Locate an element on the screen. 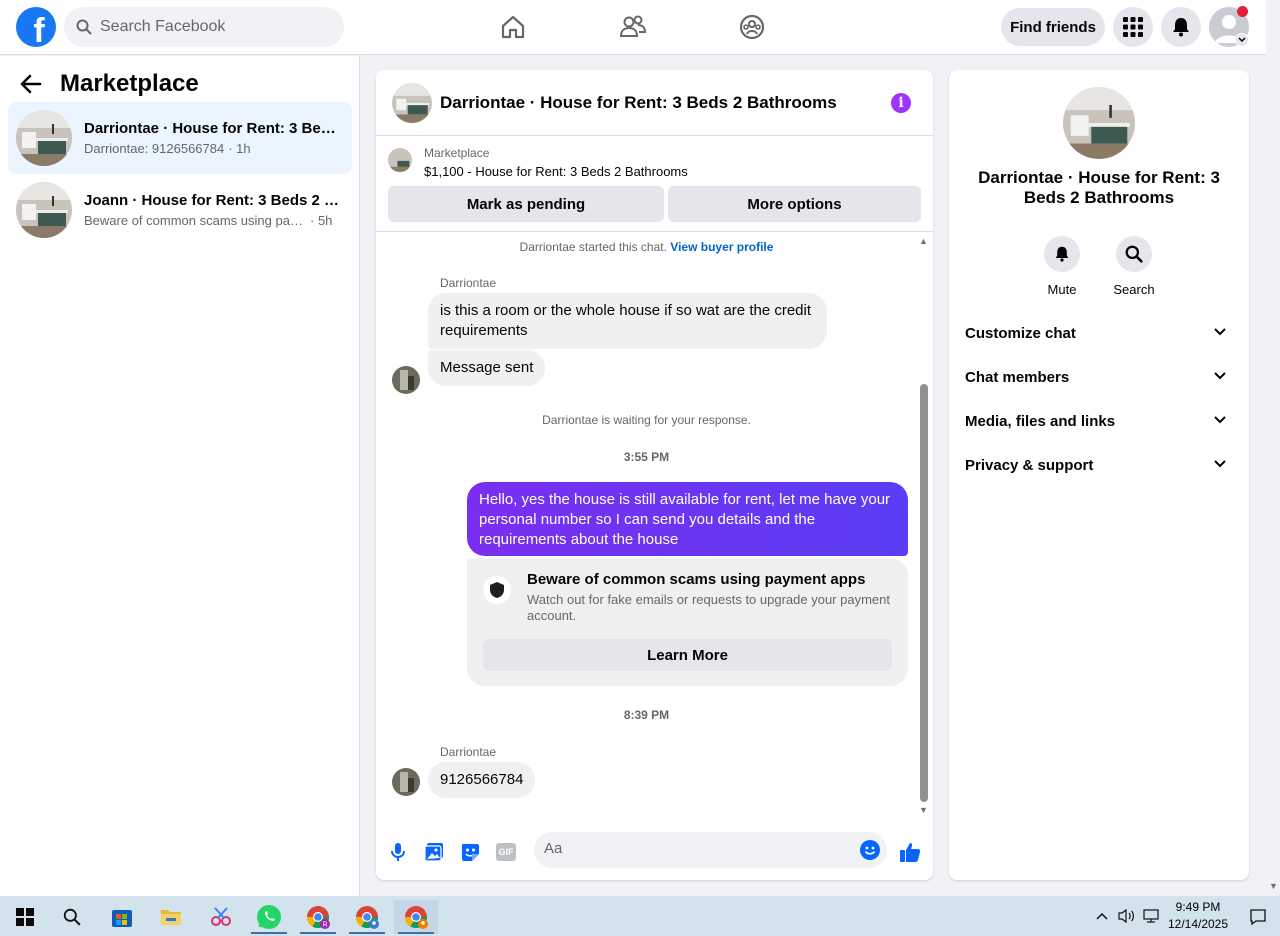  listing-thumbnail is located at coordinates (44, 210).